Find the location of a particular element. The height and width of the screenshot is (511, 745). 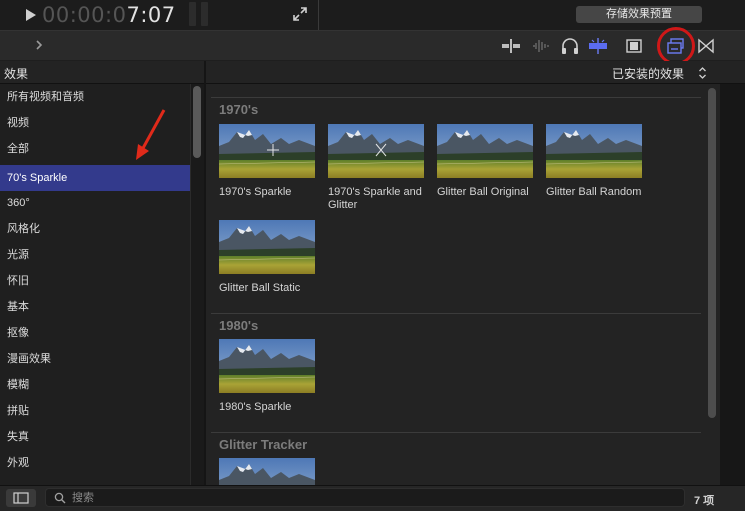

effect-thumbnail-1970s-sparkle is located at coordinates (267, 151).